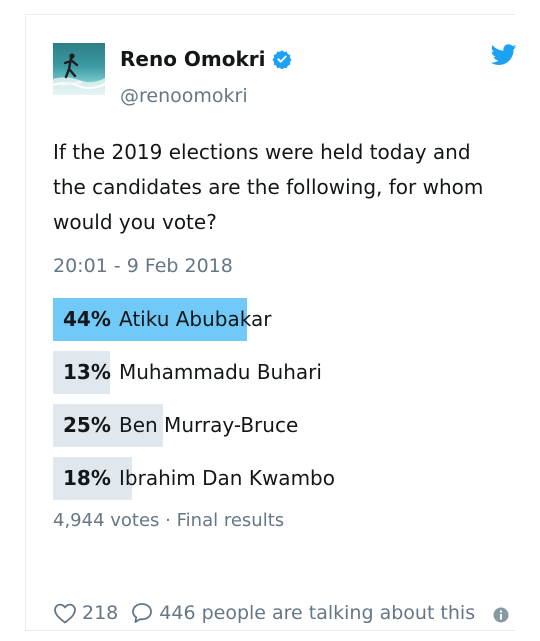  I want to click on poll-meta: 4,944 votes · Final results, so click(168, 520).